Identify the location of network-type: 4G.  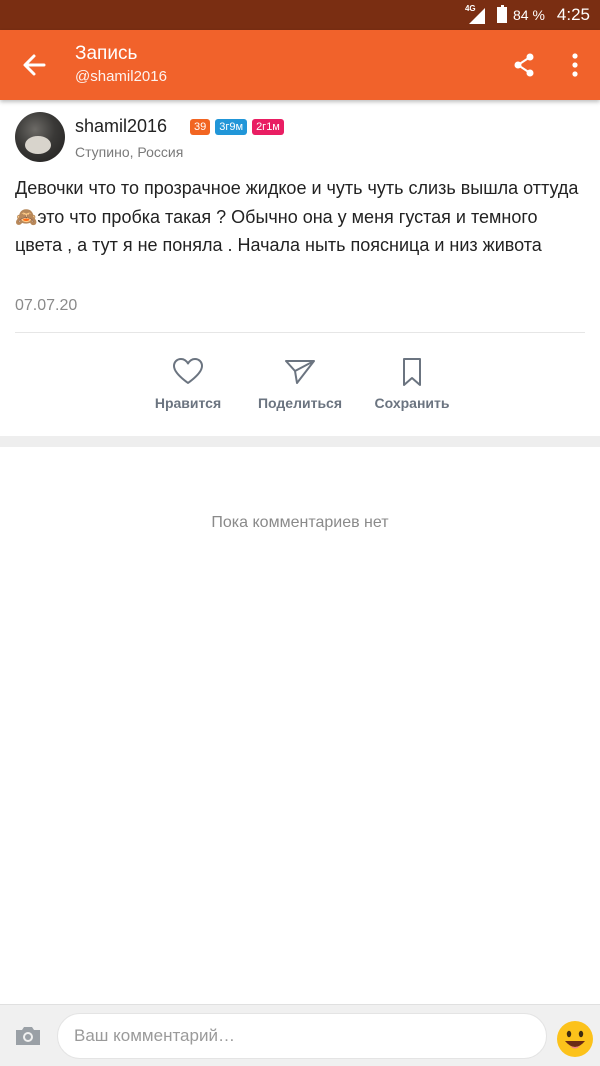
(470, 8).